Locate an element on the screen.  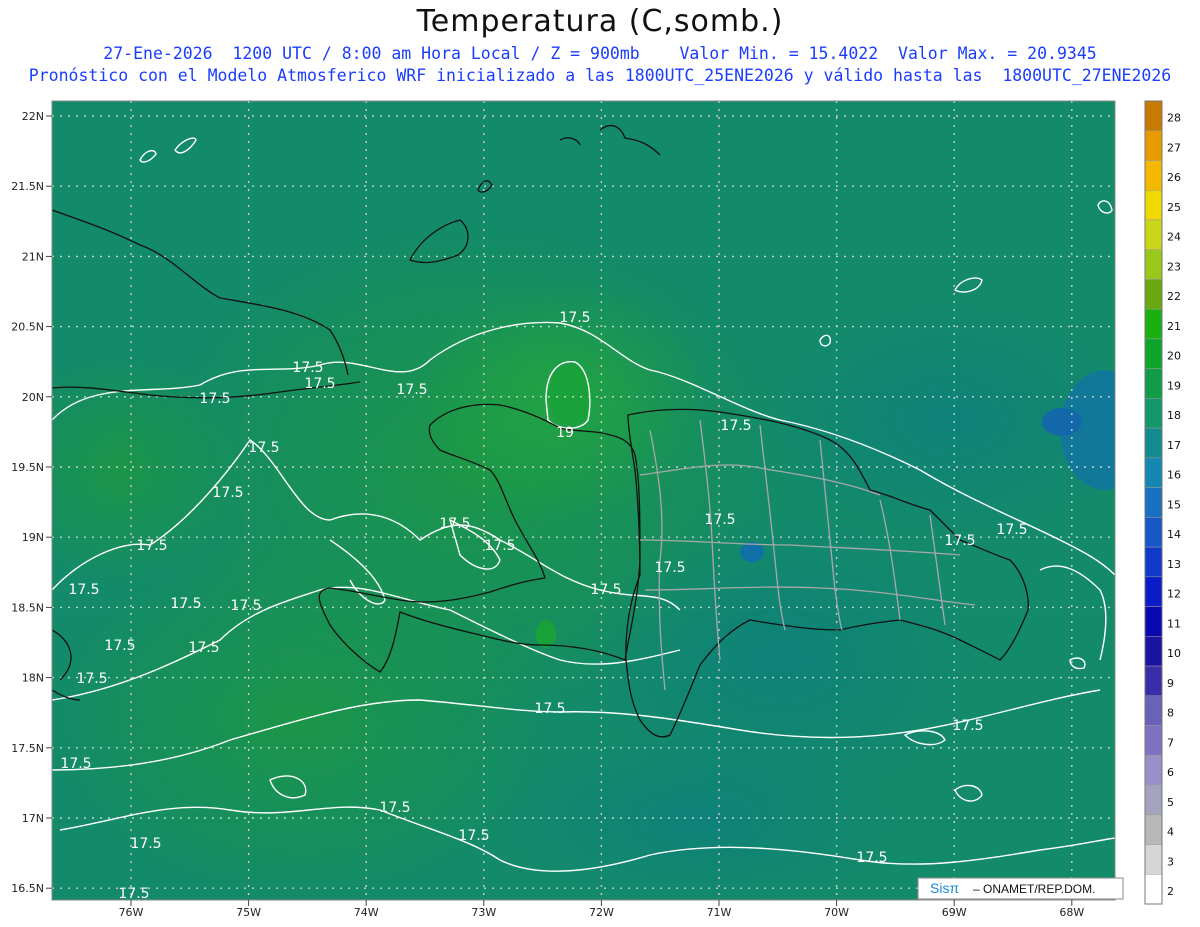
credit-text: – ONAMET/REP.DOM. is located at coordinates (1034, 889).